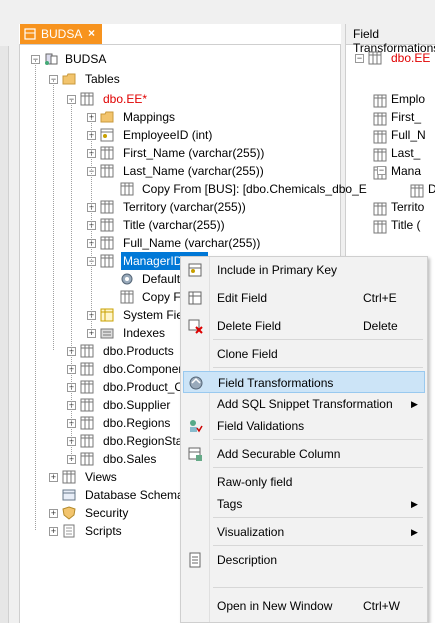 The height and width of the screenshot is (623, 435). Describe the element at coordinates (195, 298) in the screenshot. I see `edit-table-icon` at that location.